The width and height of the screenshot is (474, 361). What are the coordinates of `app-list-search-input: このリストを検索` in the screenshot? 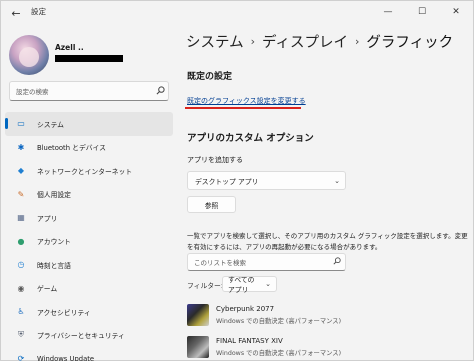 It's located at (261, 262).